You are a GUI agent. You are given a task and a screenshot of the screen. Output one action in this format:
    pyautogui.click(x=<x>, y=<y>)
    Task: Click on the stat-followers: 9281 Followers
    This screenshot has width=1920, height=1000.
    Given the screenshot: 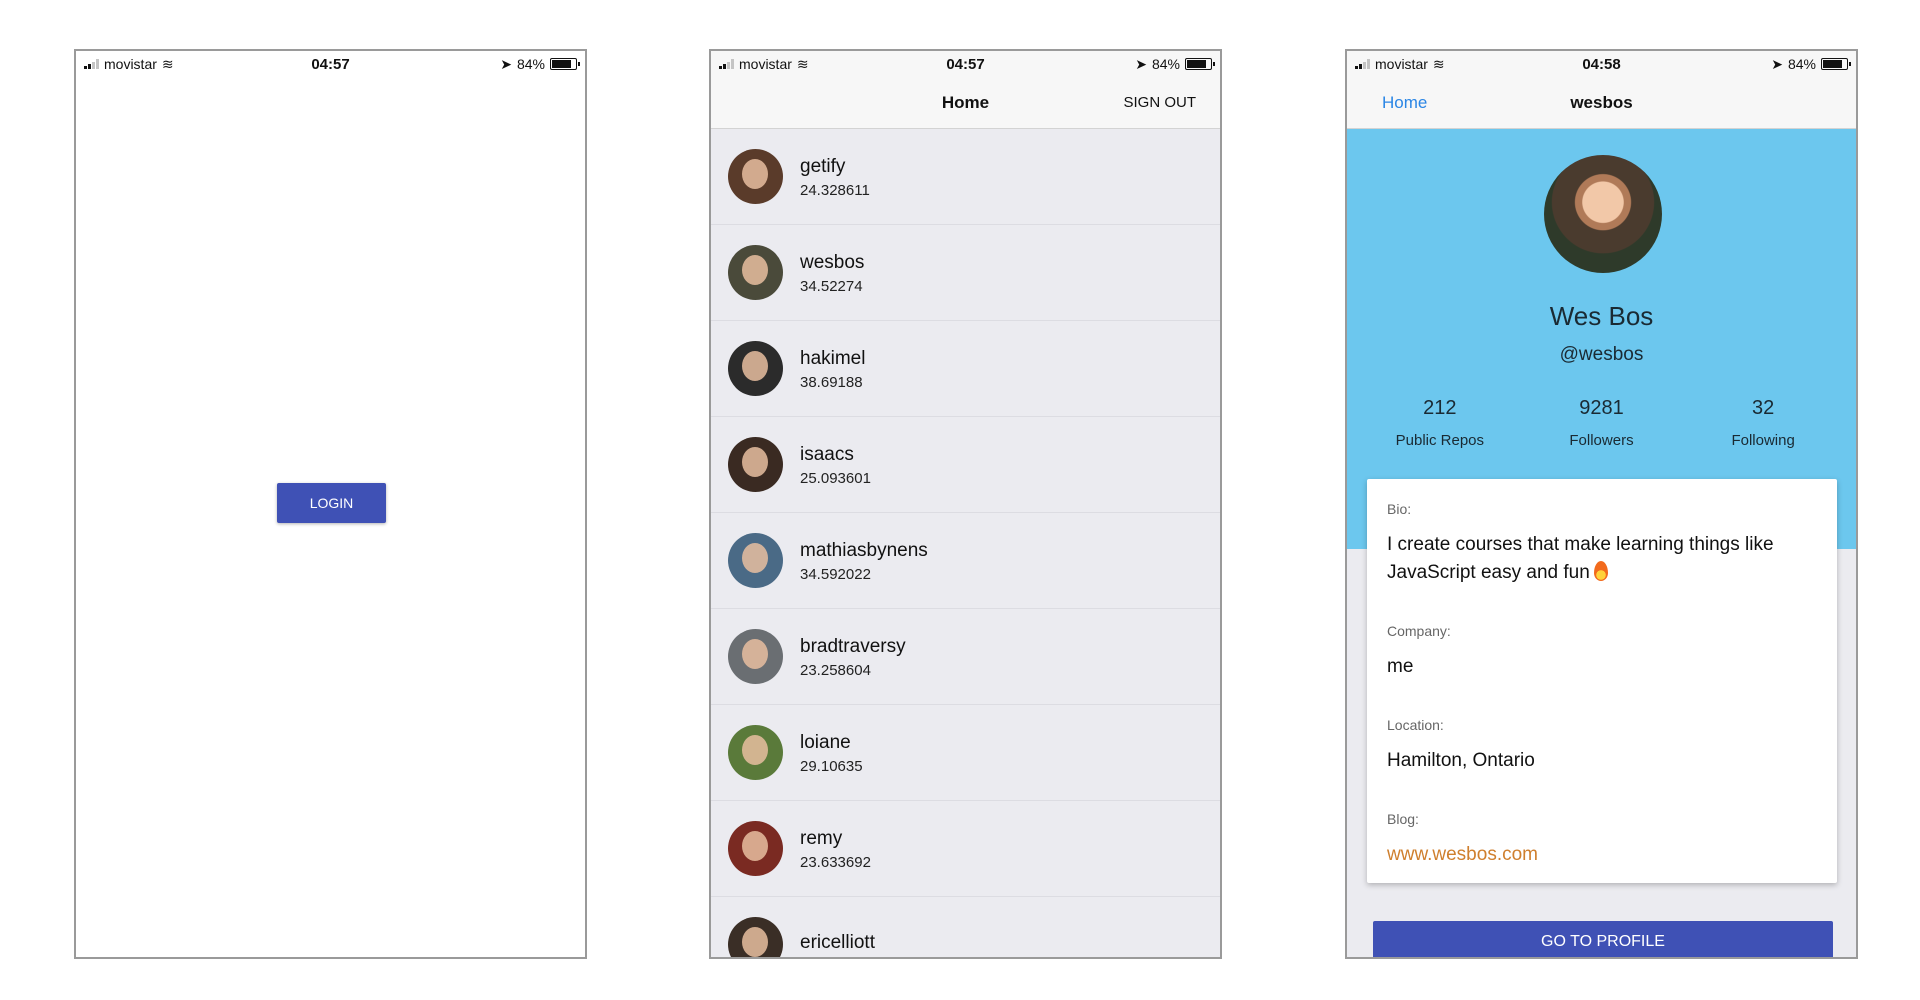 What is the action you would take?
    pyautogui.click(x=1601, y=423)
    